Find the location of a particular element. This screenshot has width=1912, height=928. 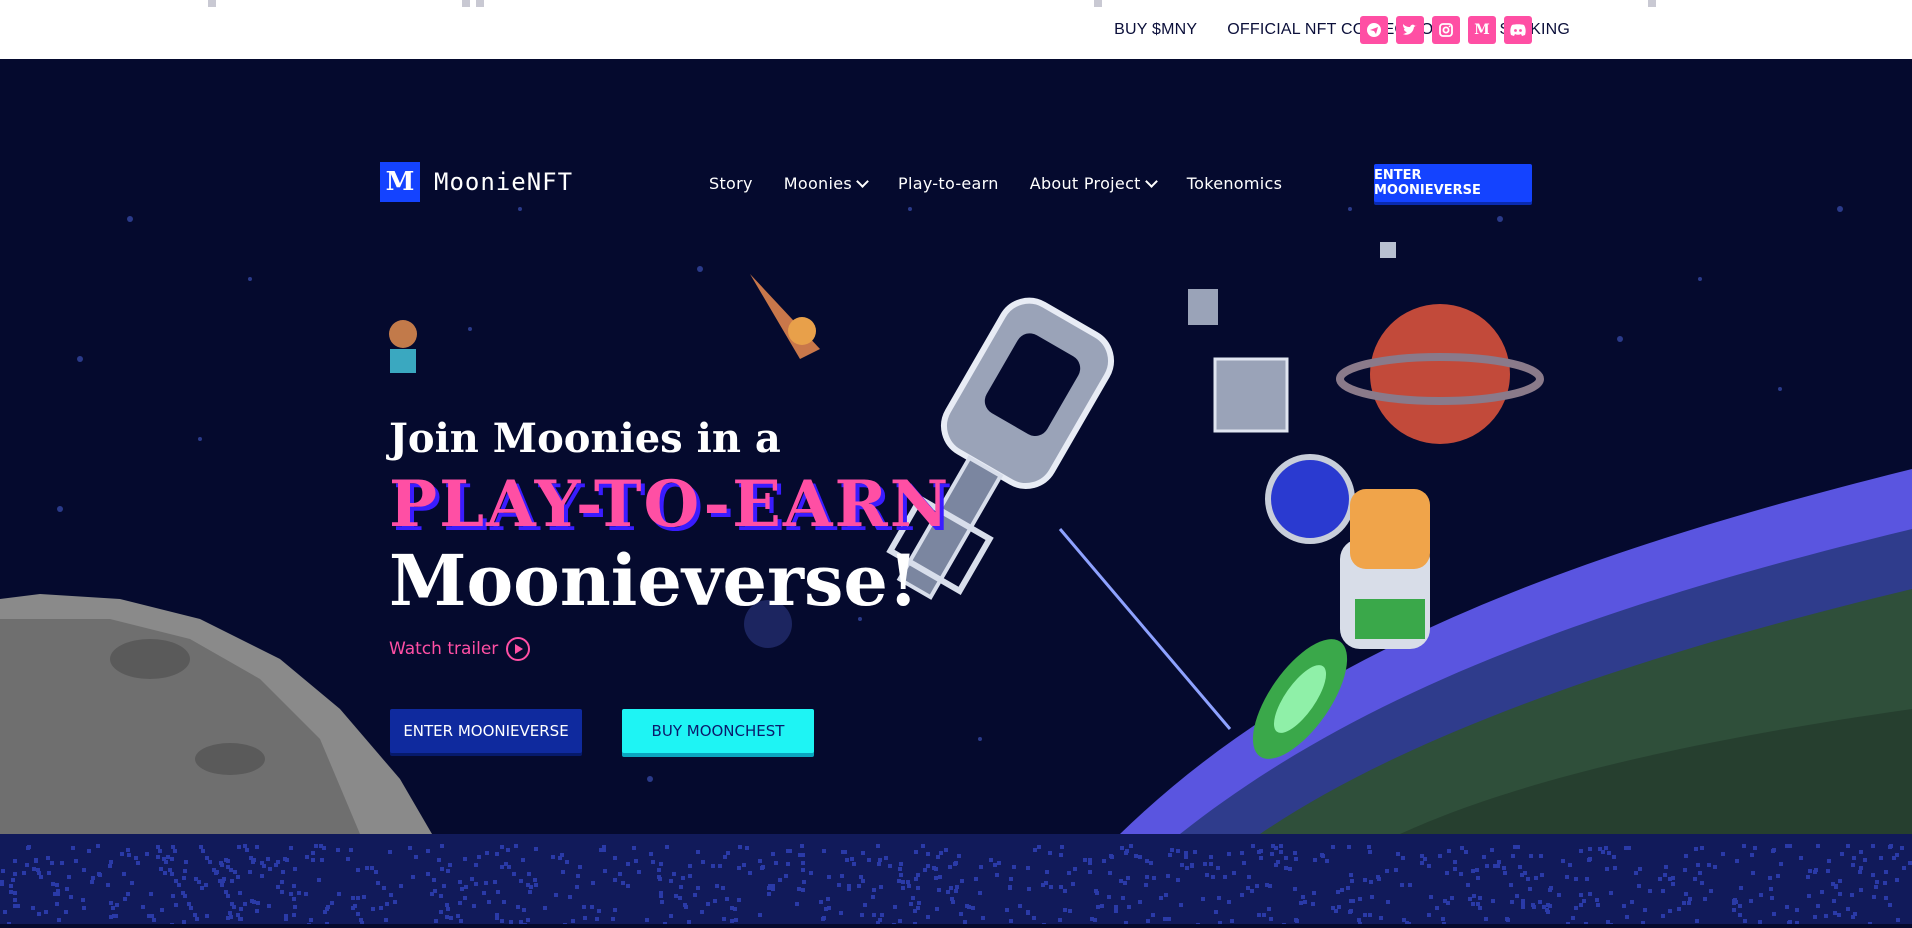

twitter-icon is located at coordinates (1410, 30).